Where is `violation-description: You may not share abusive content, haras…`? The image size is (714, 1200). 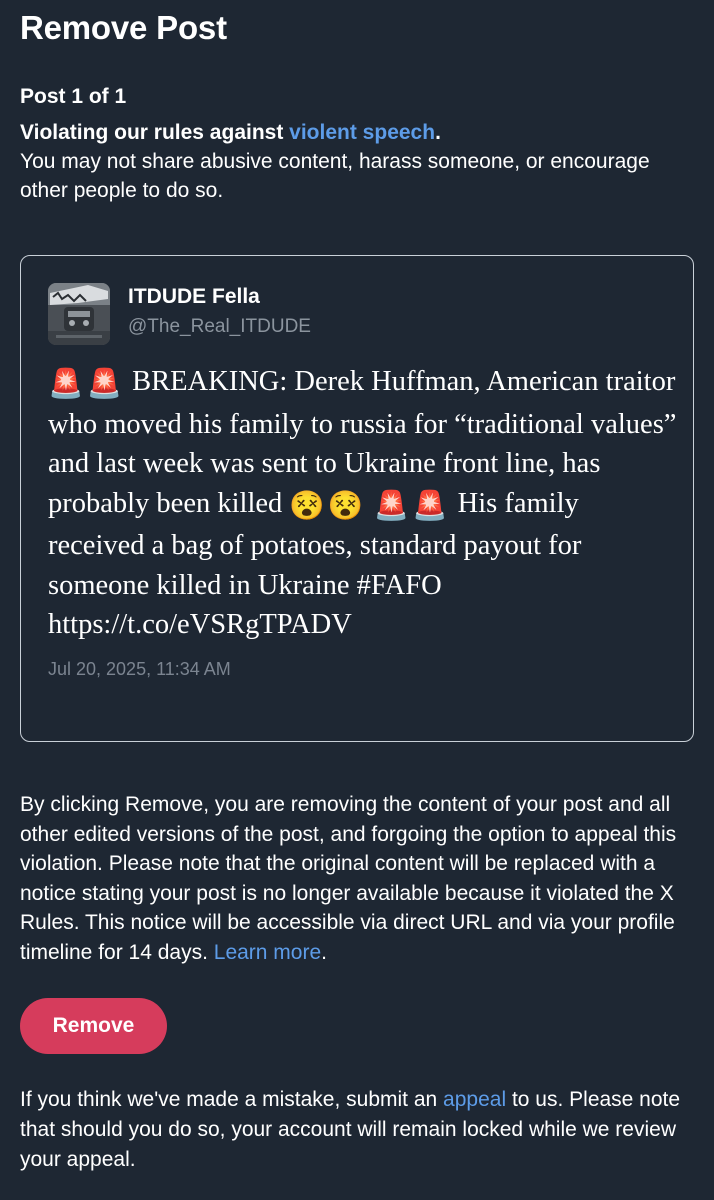 violation-description: You may not share abusive content, haras… is located at coordinates (335, 176).